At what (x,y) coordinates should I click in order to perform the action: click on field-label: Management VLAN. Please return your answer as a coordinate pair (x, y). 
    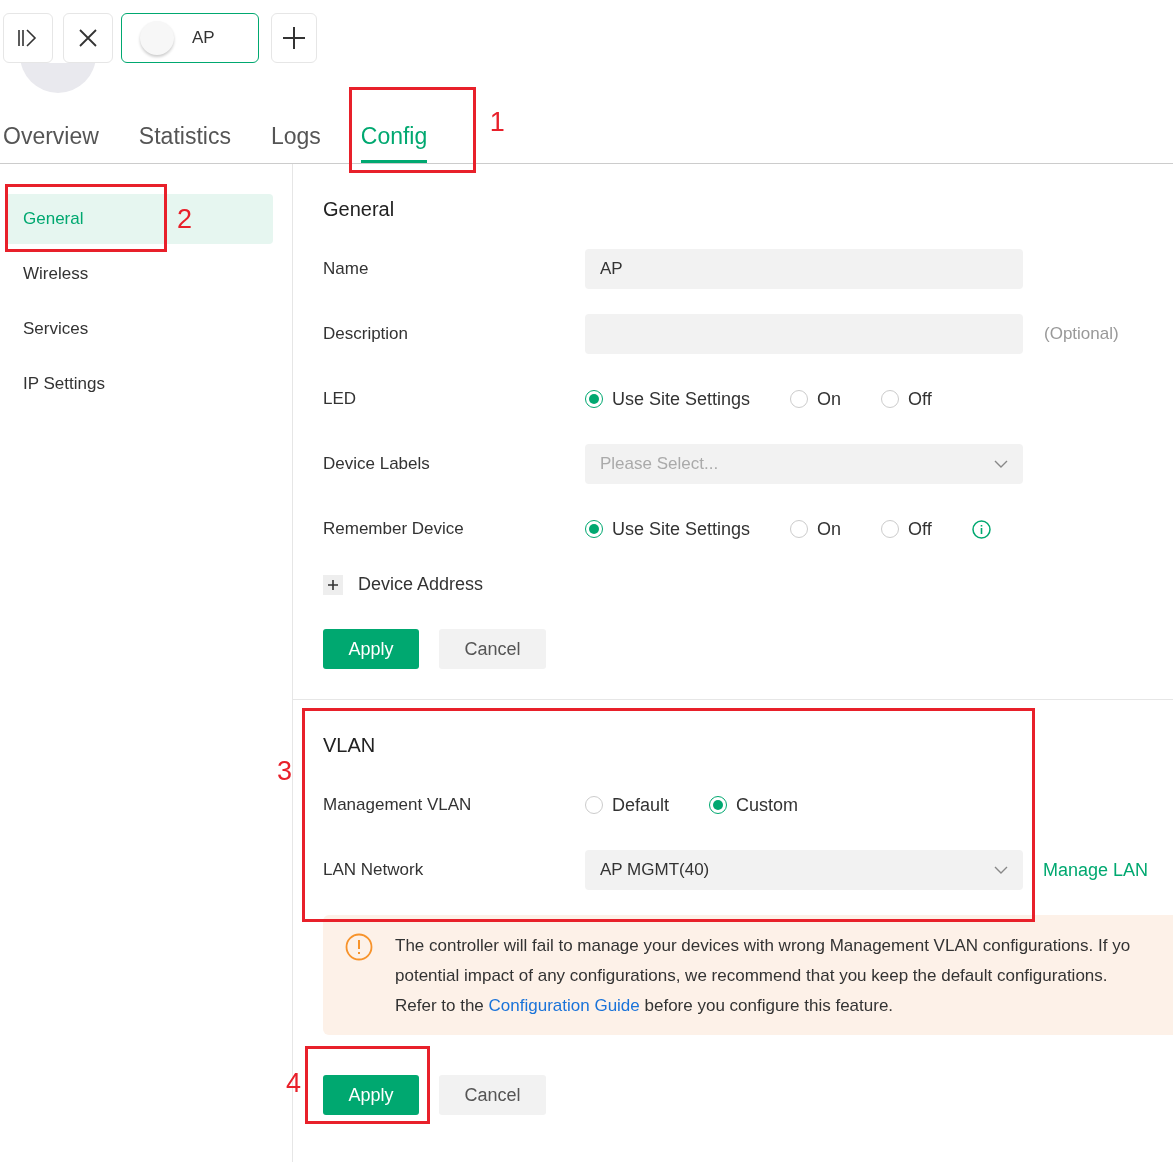
    Looking at the image, I should click on (398, 805).